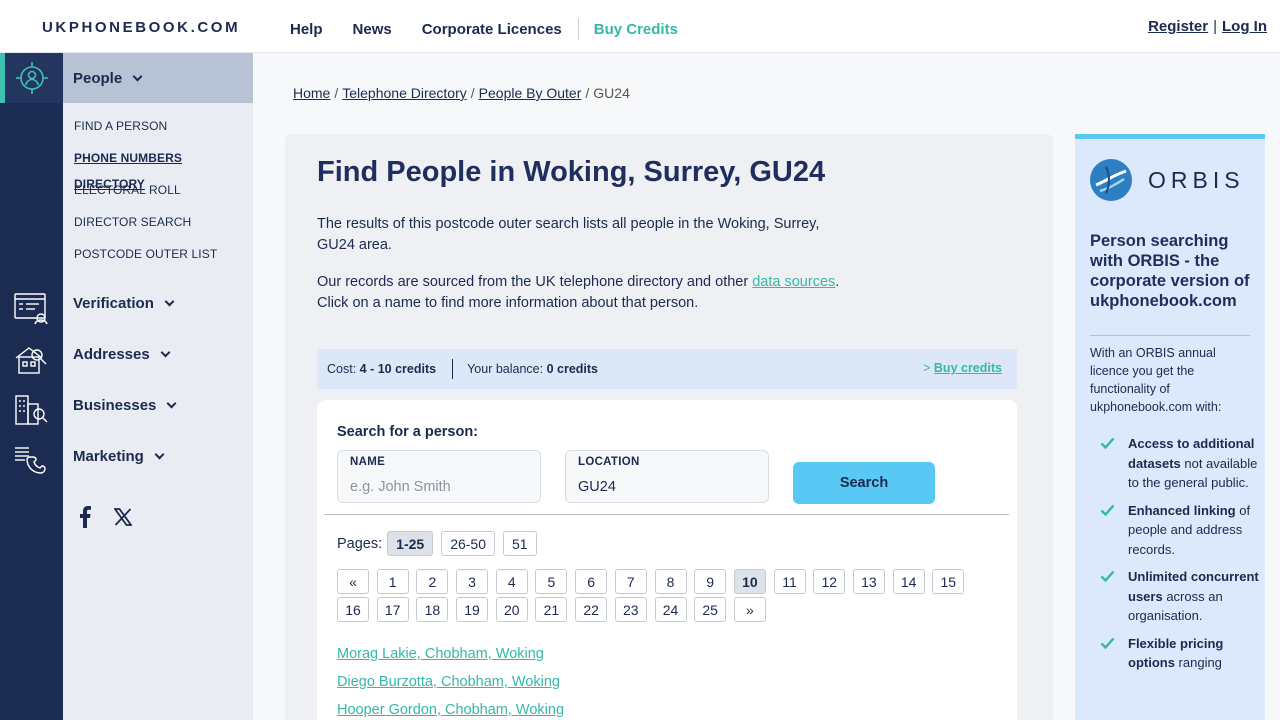 Image resolution: width=1280 pixels, height=720 pixels. I want to click on nav-news: News, so click(372, 29).